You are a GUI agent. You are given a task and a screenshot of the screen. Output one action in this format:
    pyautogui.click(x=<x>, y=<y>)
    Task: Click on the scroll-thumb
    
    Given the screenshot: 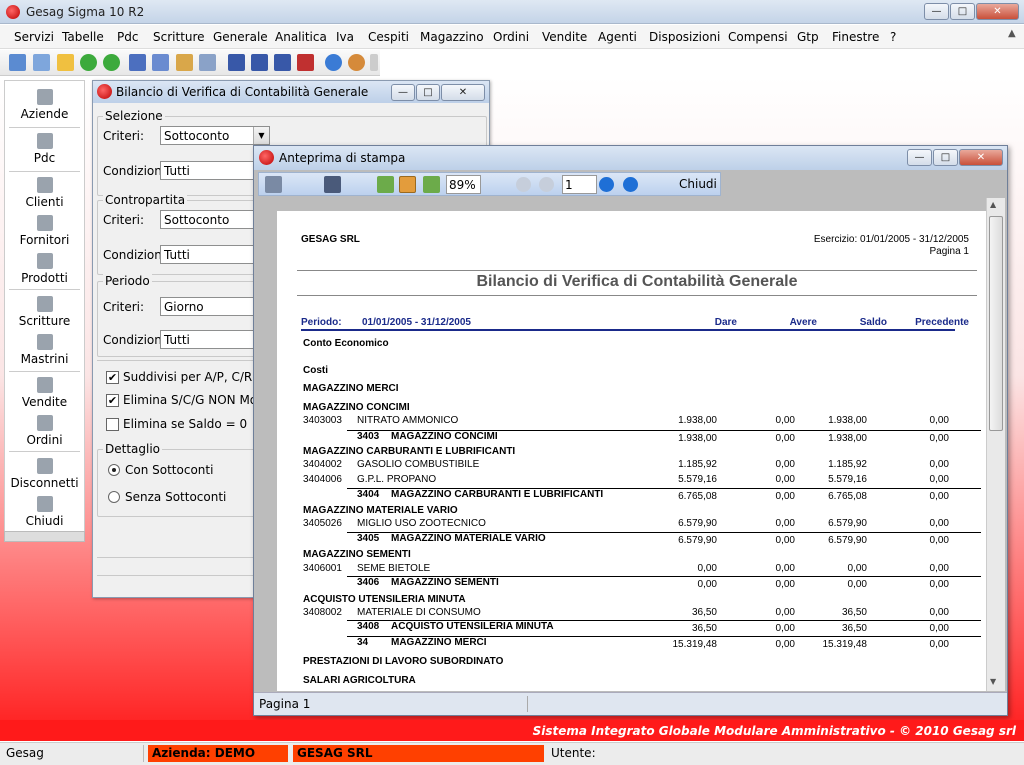 What is the action you would take?
    pyautogui.click(x=996, y=323)
    